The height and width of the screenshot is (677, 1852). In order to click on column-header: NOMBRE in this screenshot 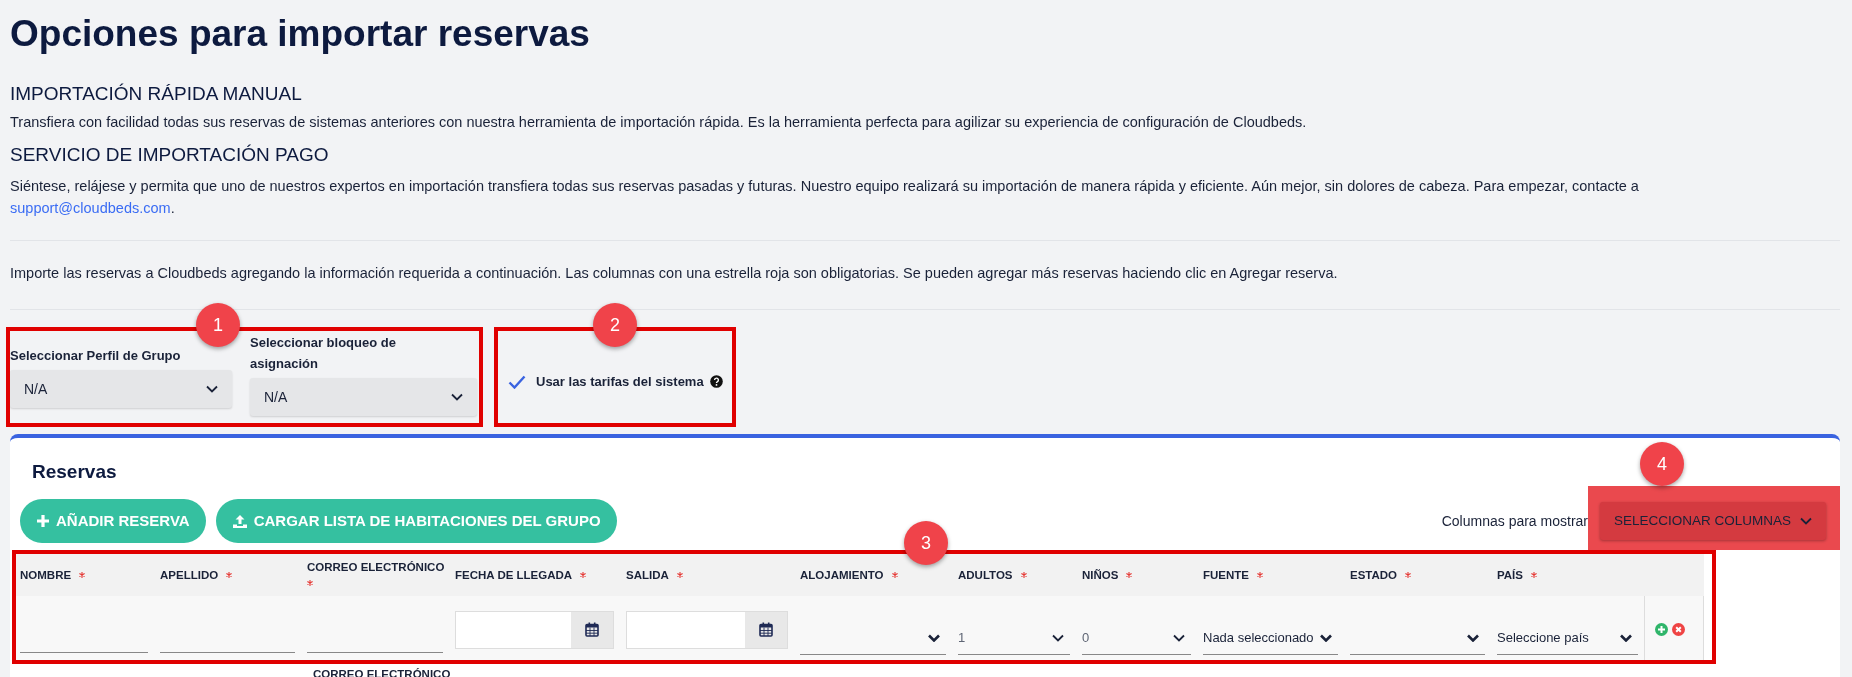, I will do `click(46, 575)`.